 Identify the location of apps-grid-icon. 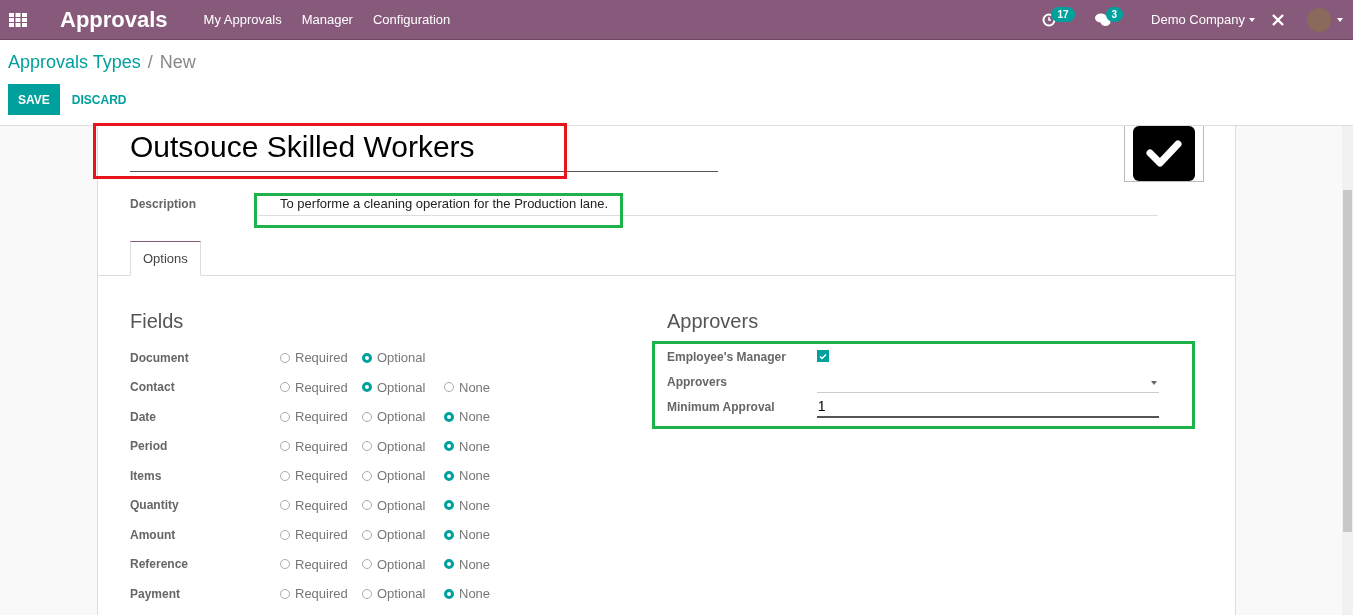
(18, 19).